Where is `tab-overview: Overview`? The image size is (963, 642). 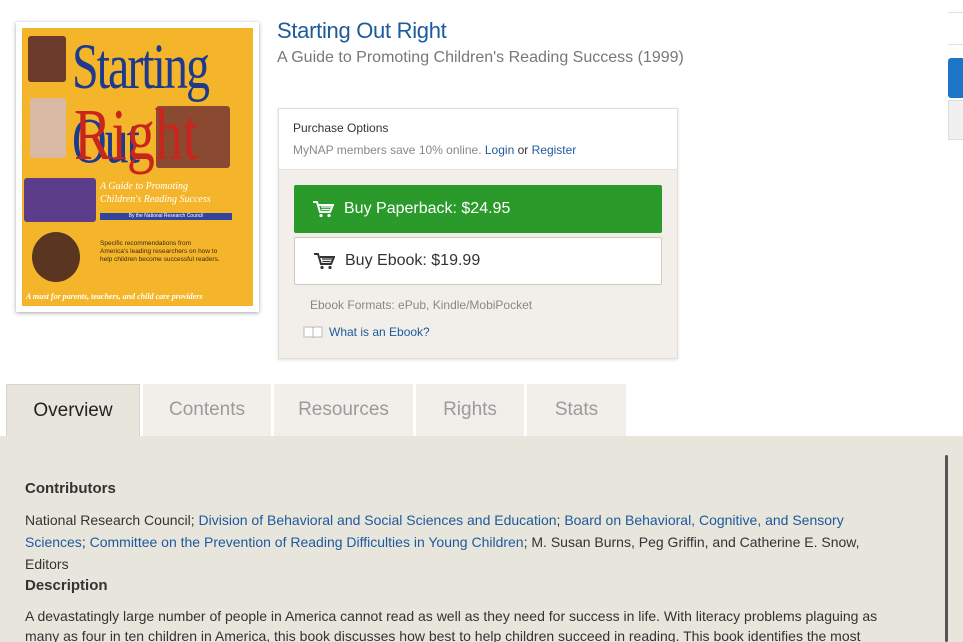
tab-overview: Overview is located at coordinates (73, 410).